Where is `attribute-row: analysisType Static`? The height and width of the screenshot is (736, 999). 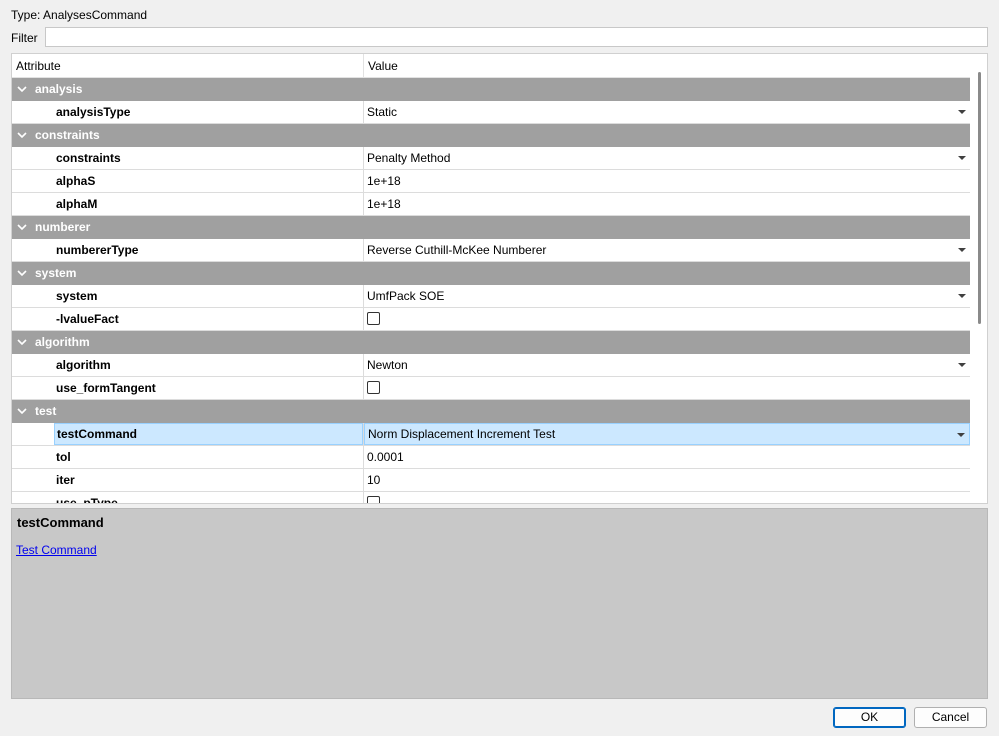
attribute-row: analysisType Static is located at coordinates (491, 112).